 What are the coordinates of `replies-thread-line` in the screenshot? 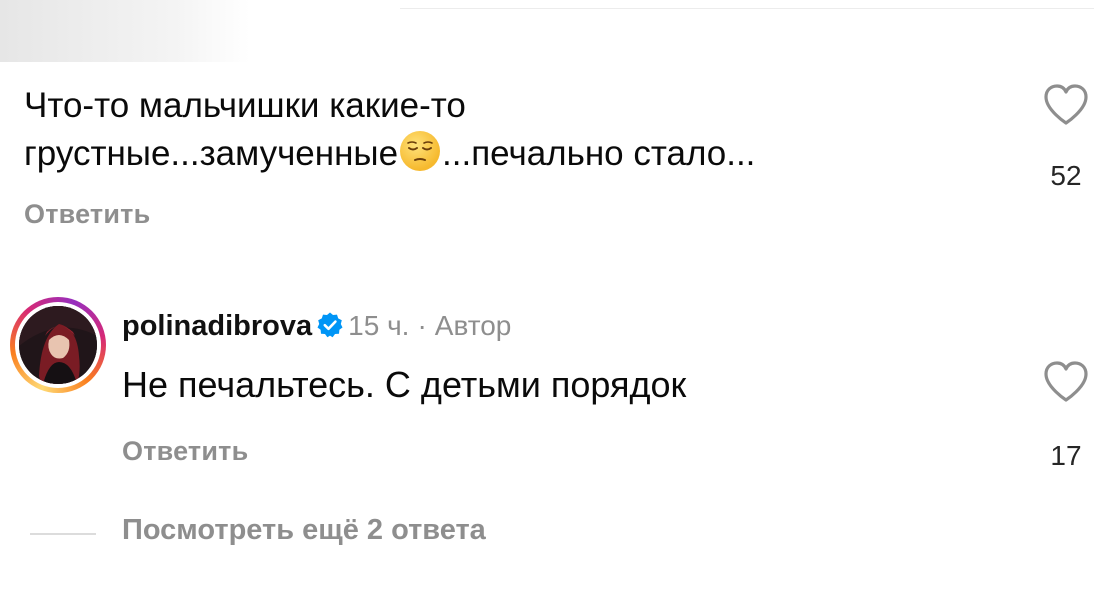 It's located at (63, 534).